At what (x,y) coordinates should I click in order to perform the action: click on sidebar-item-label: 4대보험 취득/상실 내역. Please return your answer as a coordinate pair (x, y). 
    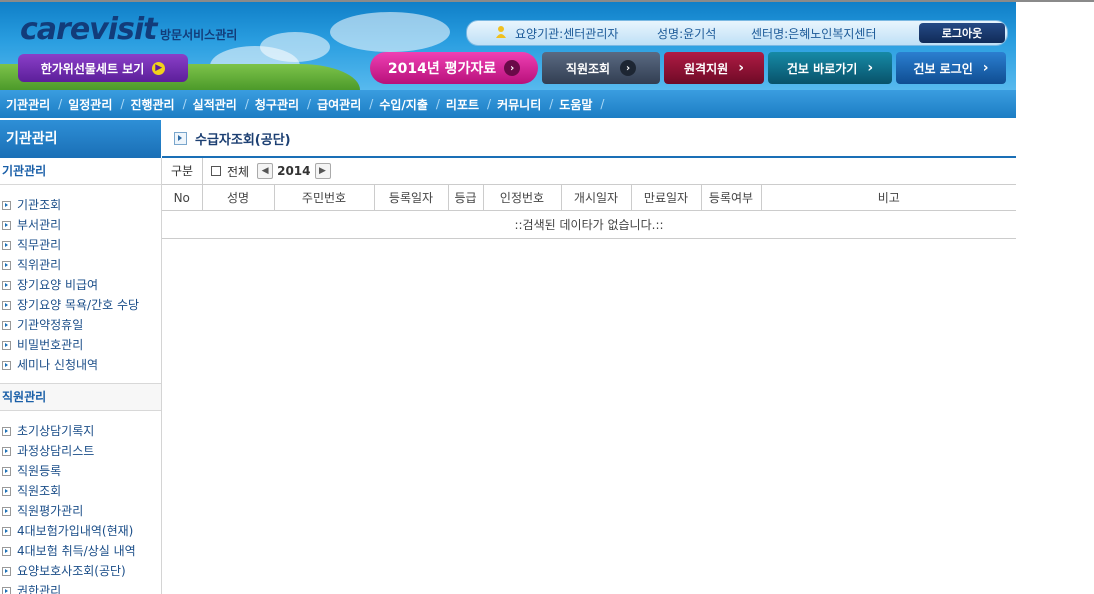
    Looking at the image, I should click on (76, 551).